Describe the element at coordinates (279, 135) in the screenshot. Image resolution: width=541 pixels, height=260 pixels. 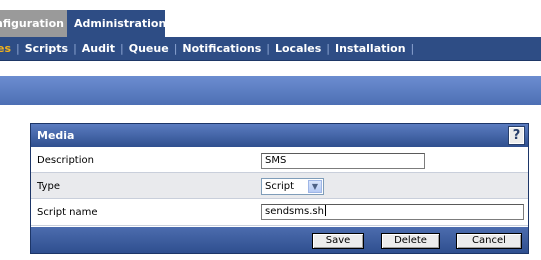
I see `panel-header: Media ?` at that location.